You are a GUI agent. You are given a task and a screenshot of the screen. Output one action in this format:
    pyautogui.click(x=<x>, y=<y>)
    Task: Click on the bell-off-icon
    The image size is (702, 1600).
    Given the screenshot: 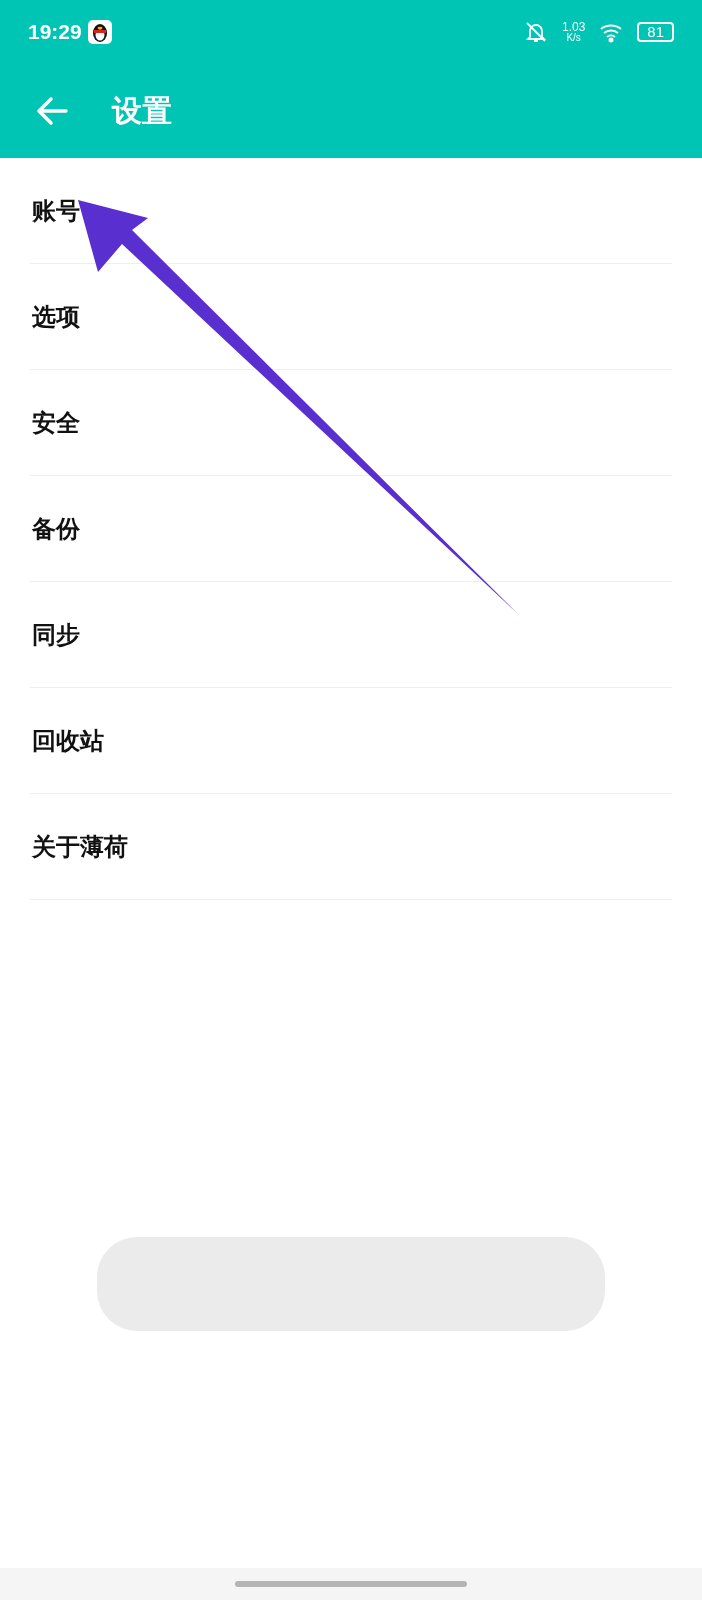 What is the action you would take?
    pyautogui.click(x=535, y=32)
    